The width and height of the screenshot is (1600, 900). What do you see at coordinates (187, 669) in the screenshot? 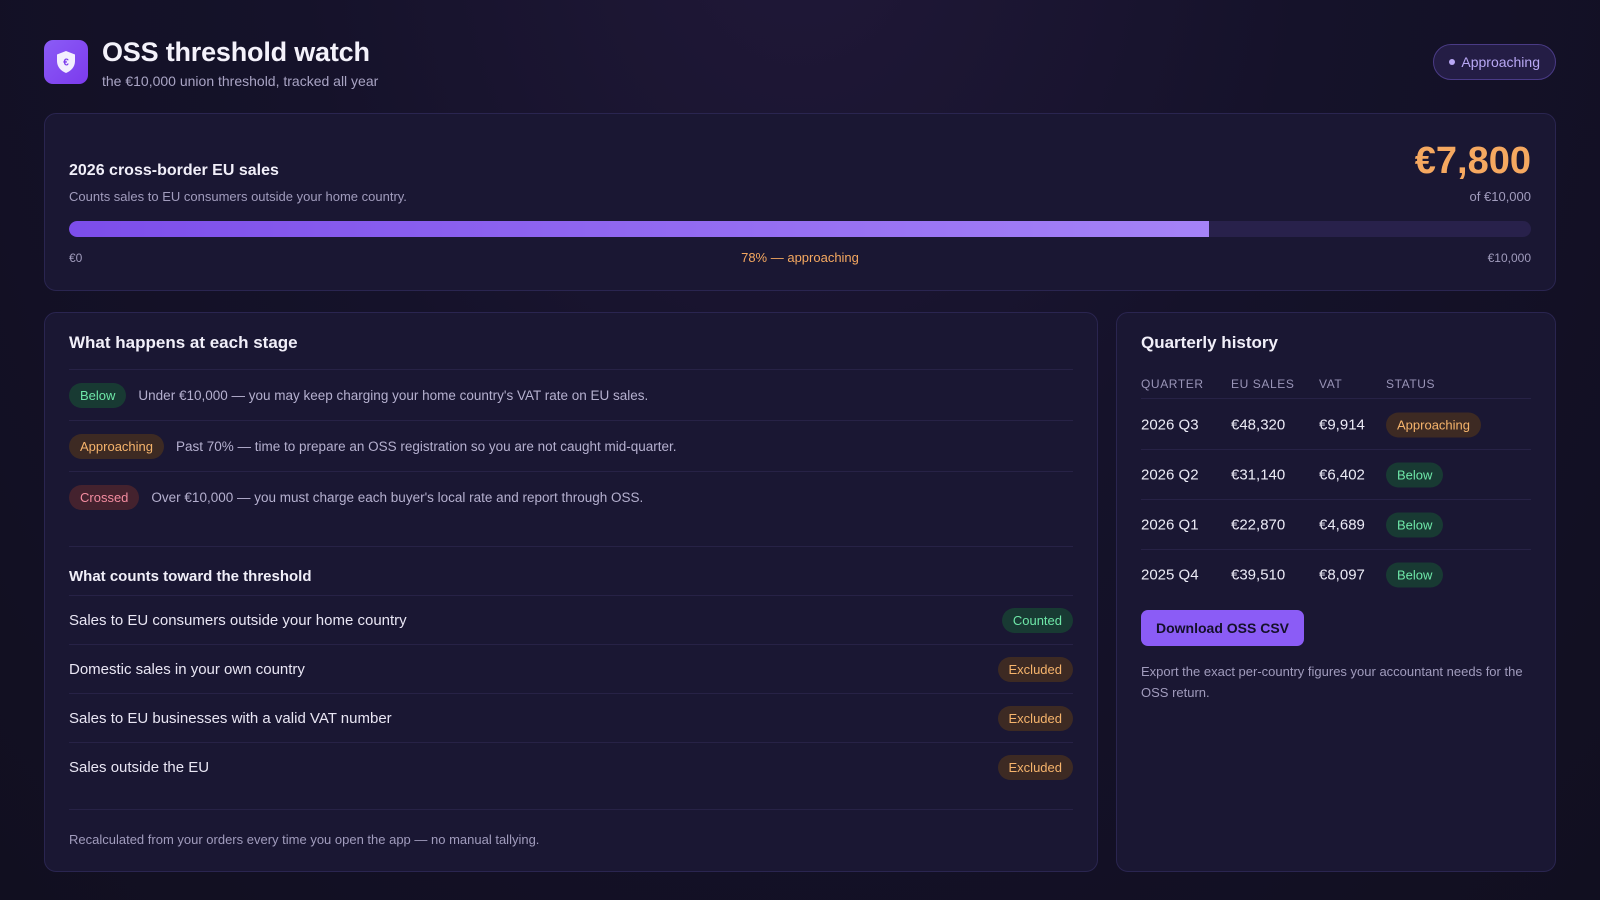
I see `threshold-row-label: Domestic sales in your own country` at bounding box center [187, 669].